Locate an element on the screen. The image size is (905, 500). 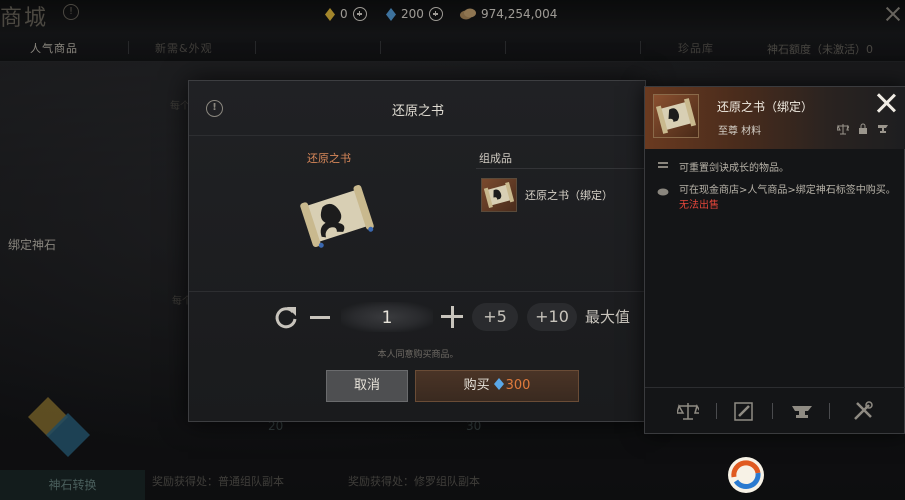
max-button: 最大值 is located at coordinates (607, 316).